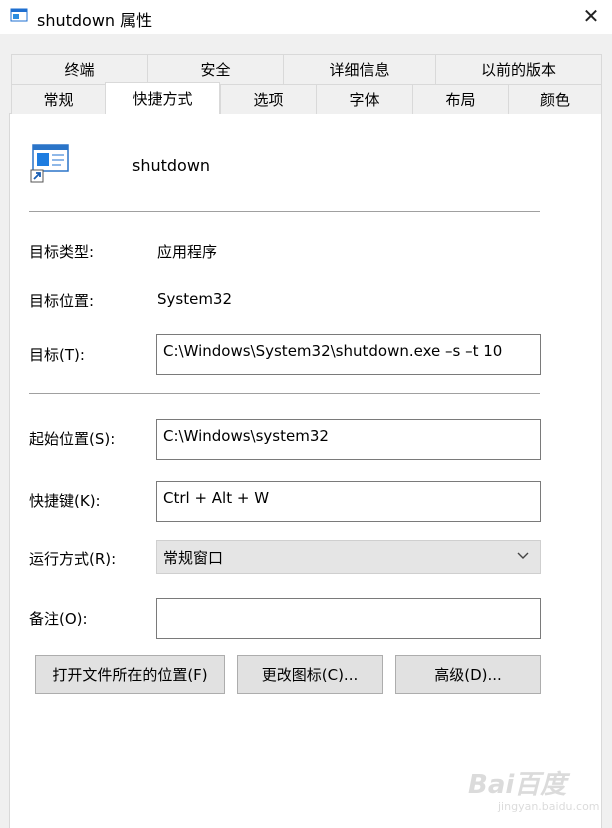 Image resolution: width=612 pixels, height=828 pixels. I want to click on hotkey-field: Ctrl + Alt + W, so click(348, 501).